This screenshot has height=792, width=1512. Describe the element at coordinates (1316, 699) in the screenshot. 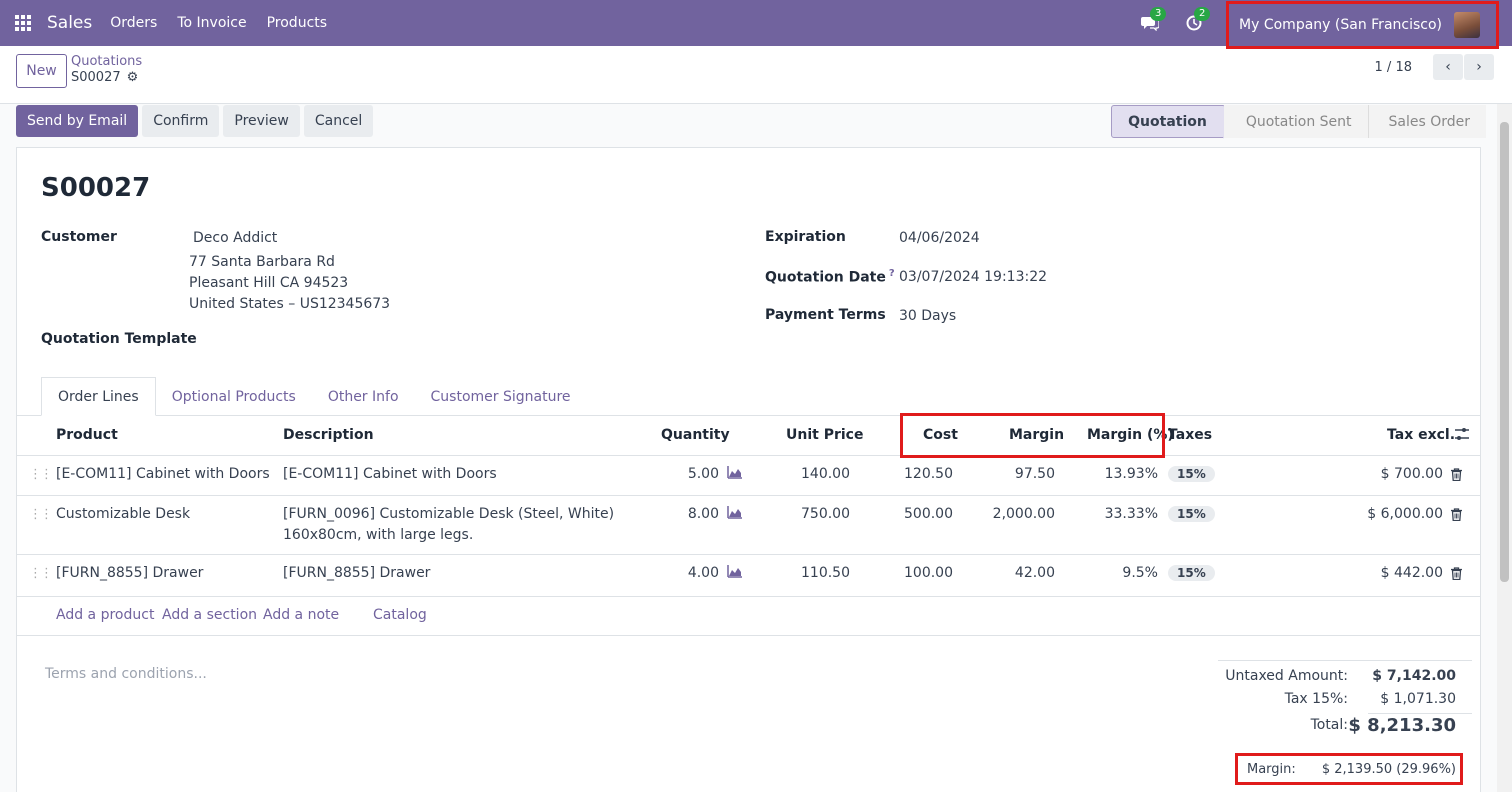

I see `tax-label: Tax 15%:` at that location.